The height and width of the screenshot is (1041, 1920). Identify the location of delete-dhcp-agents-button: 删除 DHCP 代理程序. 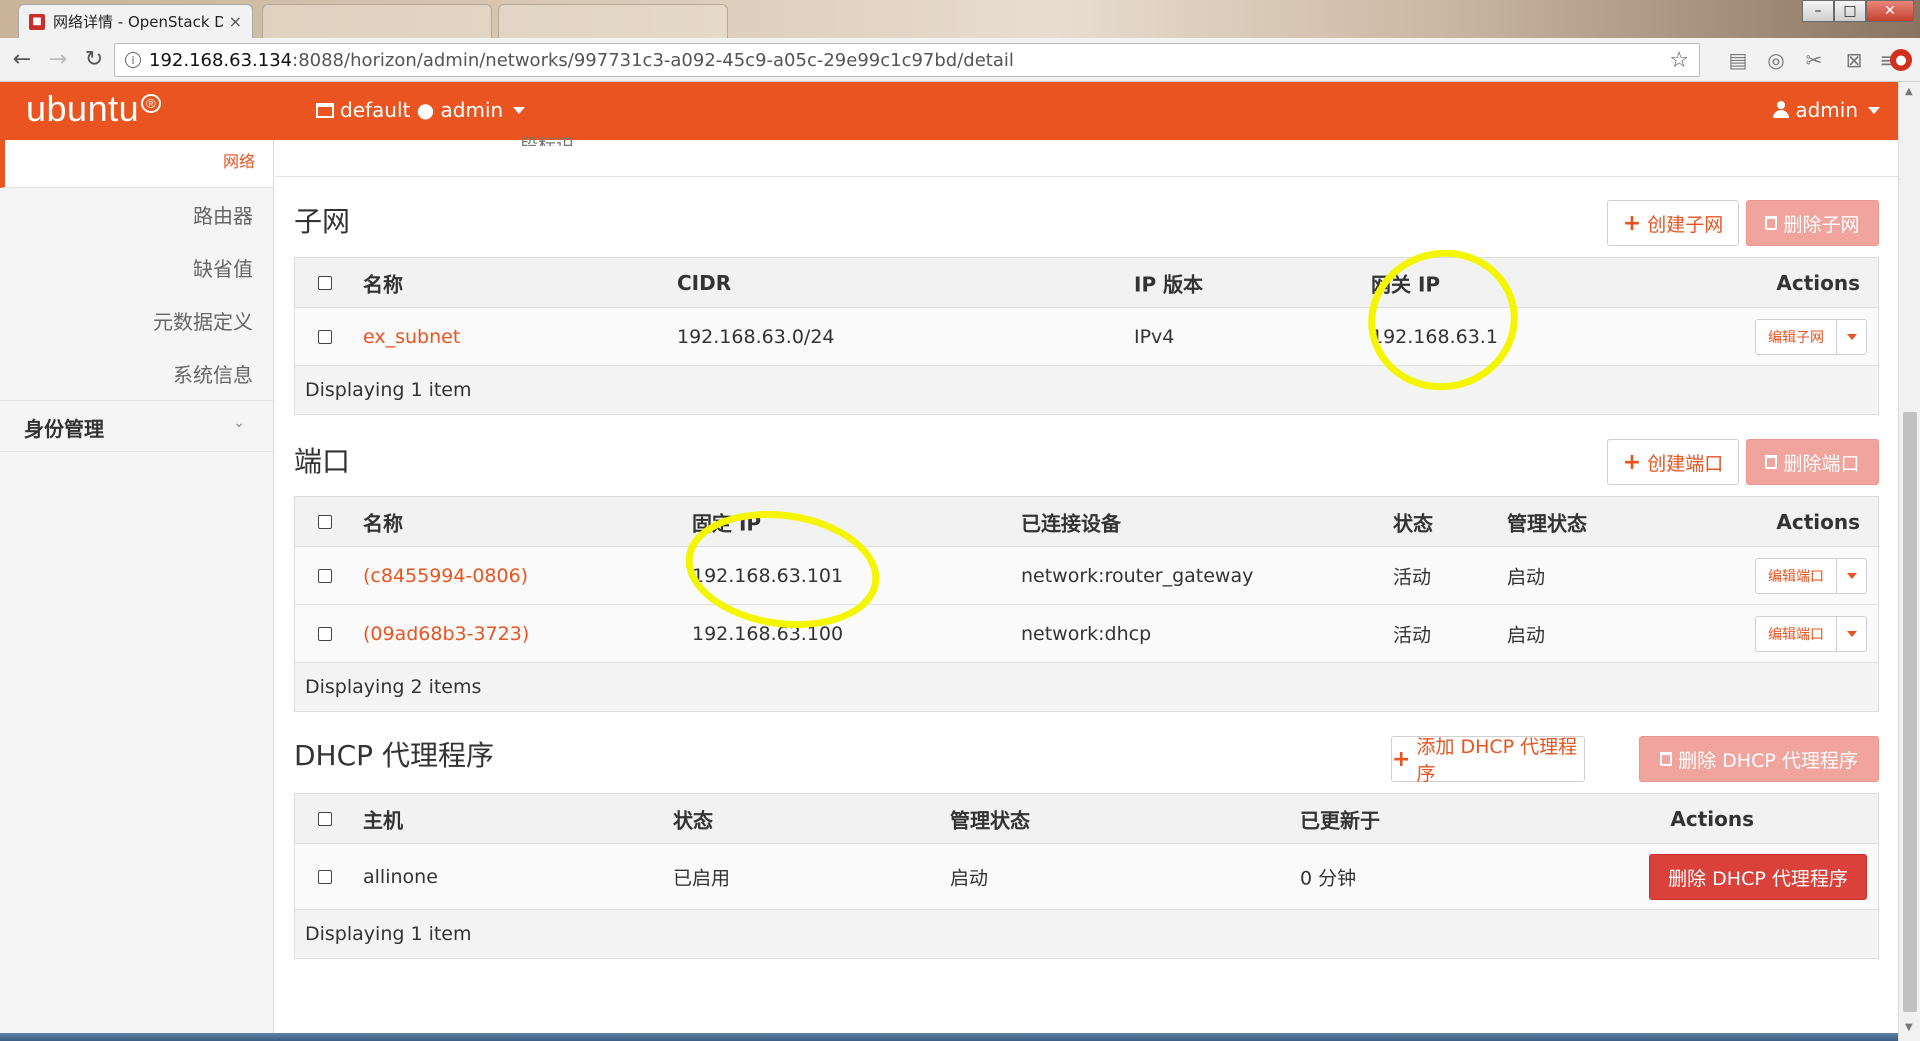
(1759, 759).